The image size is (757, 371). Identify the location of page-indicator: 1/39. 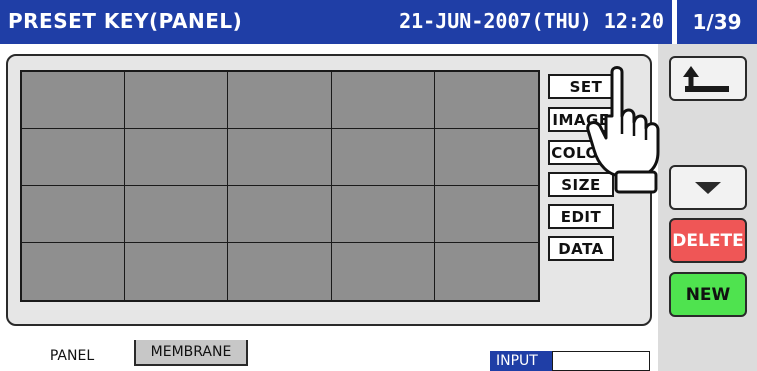
(717, 22).